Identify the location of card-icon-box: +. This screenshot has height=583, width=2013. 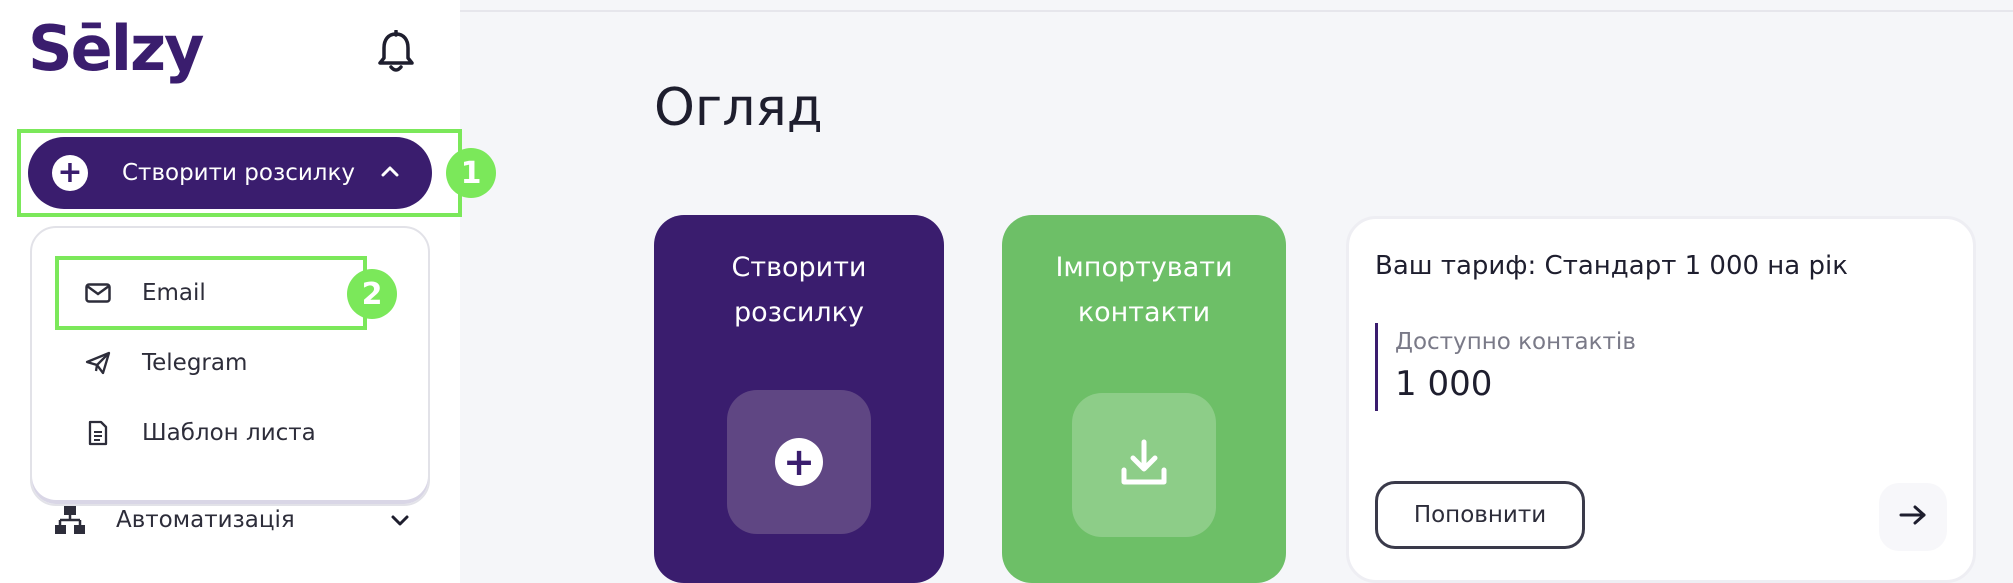
(799, 462).